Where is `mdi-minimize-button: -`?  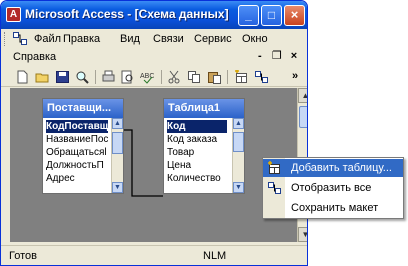
mdi-minimize-button: - is located at coordinates (260, 56).